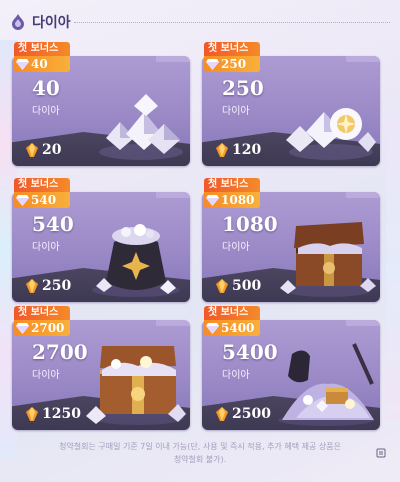  What do you see at coordinates (46, 88) in the screenshot?
I see `product-amount: 40` at bounding box center [46, 88].